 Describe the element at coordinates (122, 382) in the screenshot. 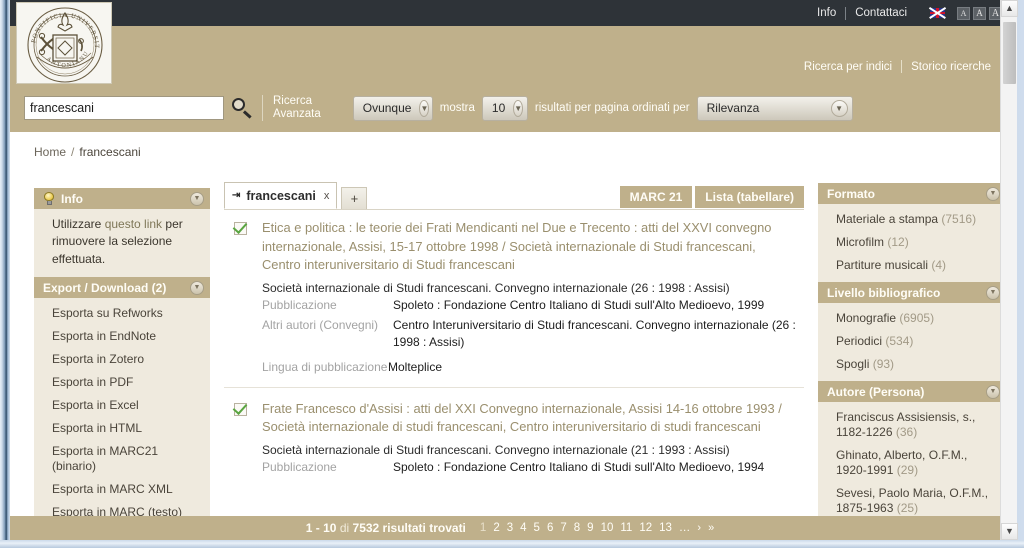

I see `export-item-pdf: Esporta in PDF` at that location.